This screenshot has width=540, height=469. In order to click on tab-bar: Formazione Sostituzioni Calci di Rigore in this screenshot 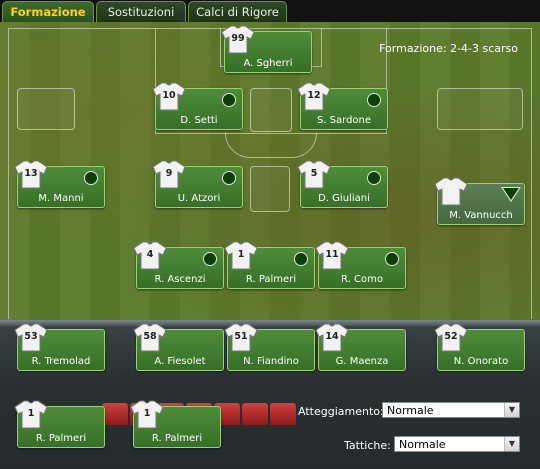, I will do `click(270, 11)`.